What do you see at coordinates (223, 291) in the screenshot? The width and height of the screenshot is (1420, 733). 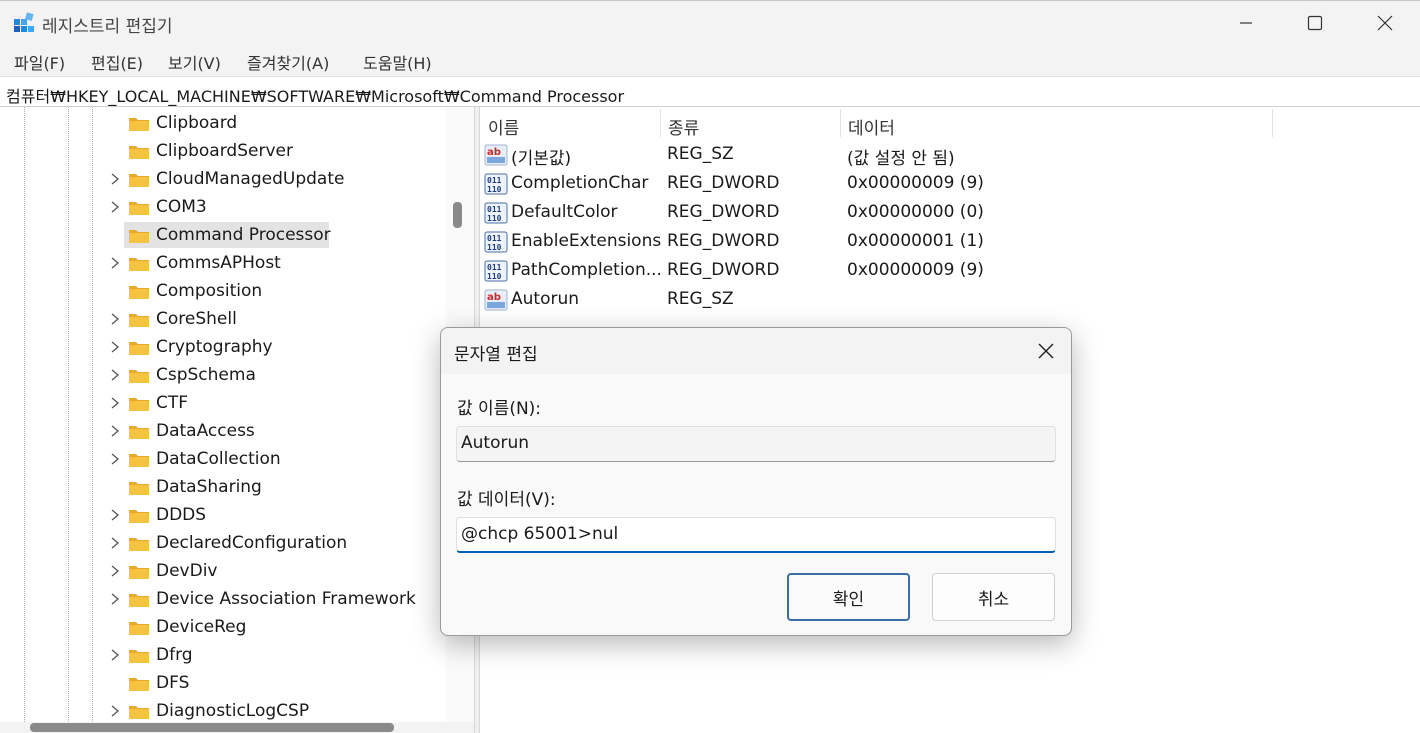 I see `tree-item: Composition` at bounding box center [223, 291].